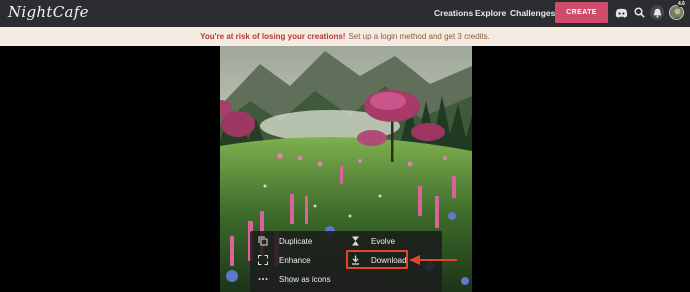 The image size is (690, 292). What do you see at coordinates (490, 13) in the screenshot?
I see `nav-explore: Explore` at bounding box center [490, 13].